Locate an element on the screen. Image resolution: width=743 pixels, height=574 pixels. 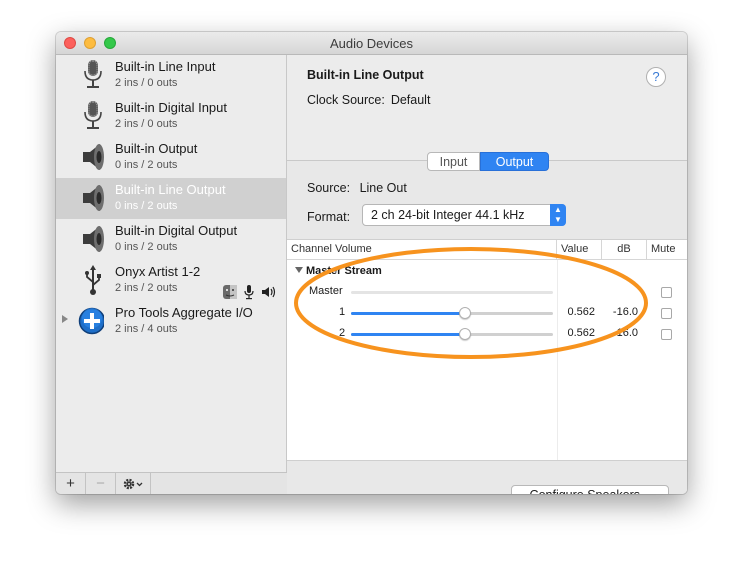
tab-input: Input is located at coordinates (453, 161).